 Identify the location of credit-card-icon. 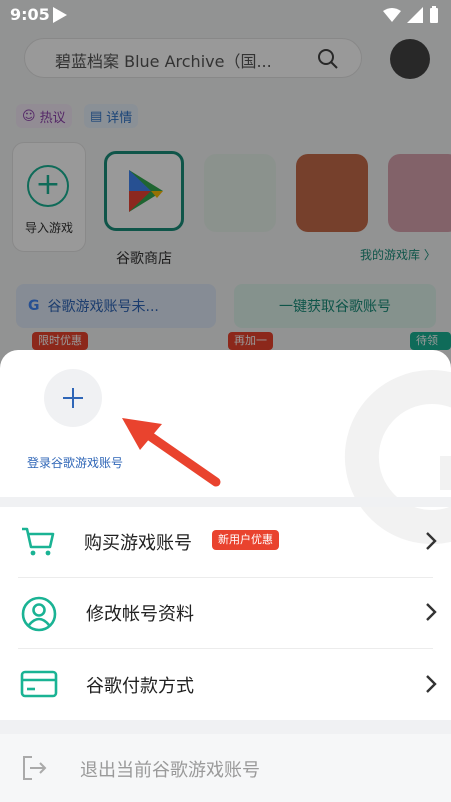
(39, 684).